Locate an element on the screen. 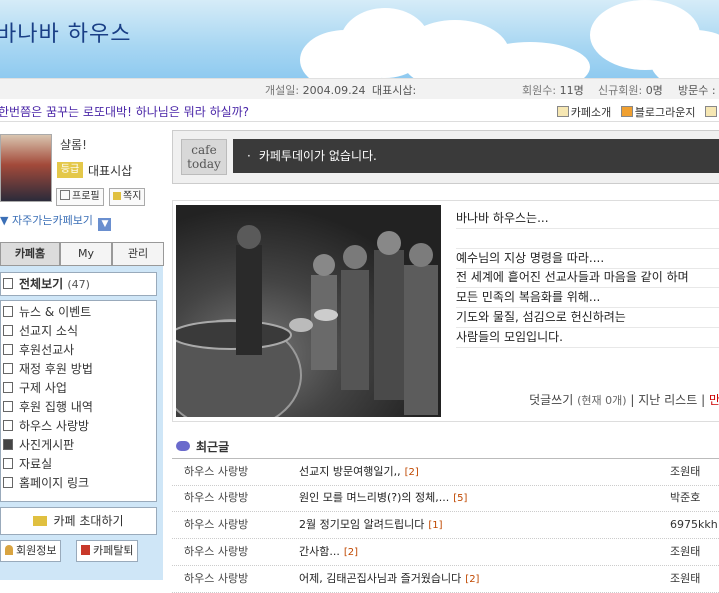 The image size is (719, 593). favorite-cafes-dropdown: ▼ 자주가는카페보기 ▼ is located at coordinates (60, 221).